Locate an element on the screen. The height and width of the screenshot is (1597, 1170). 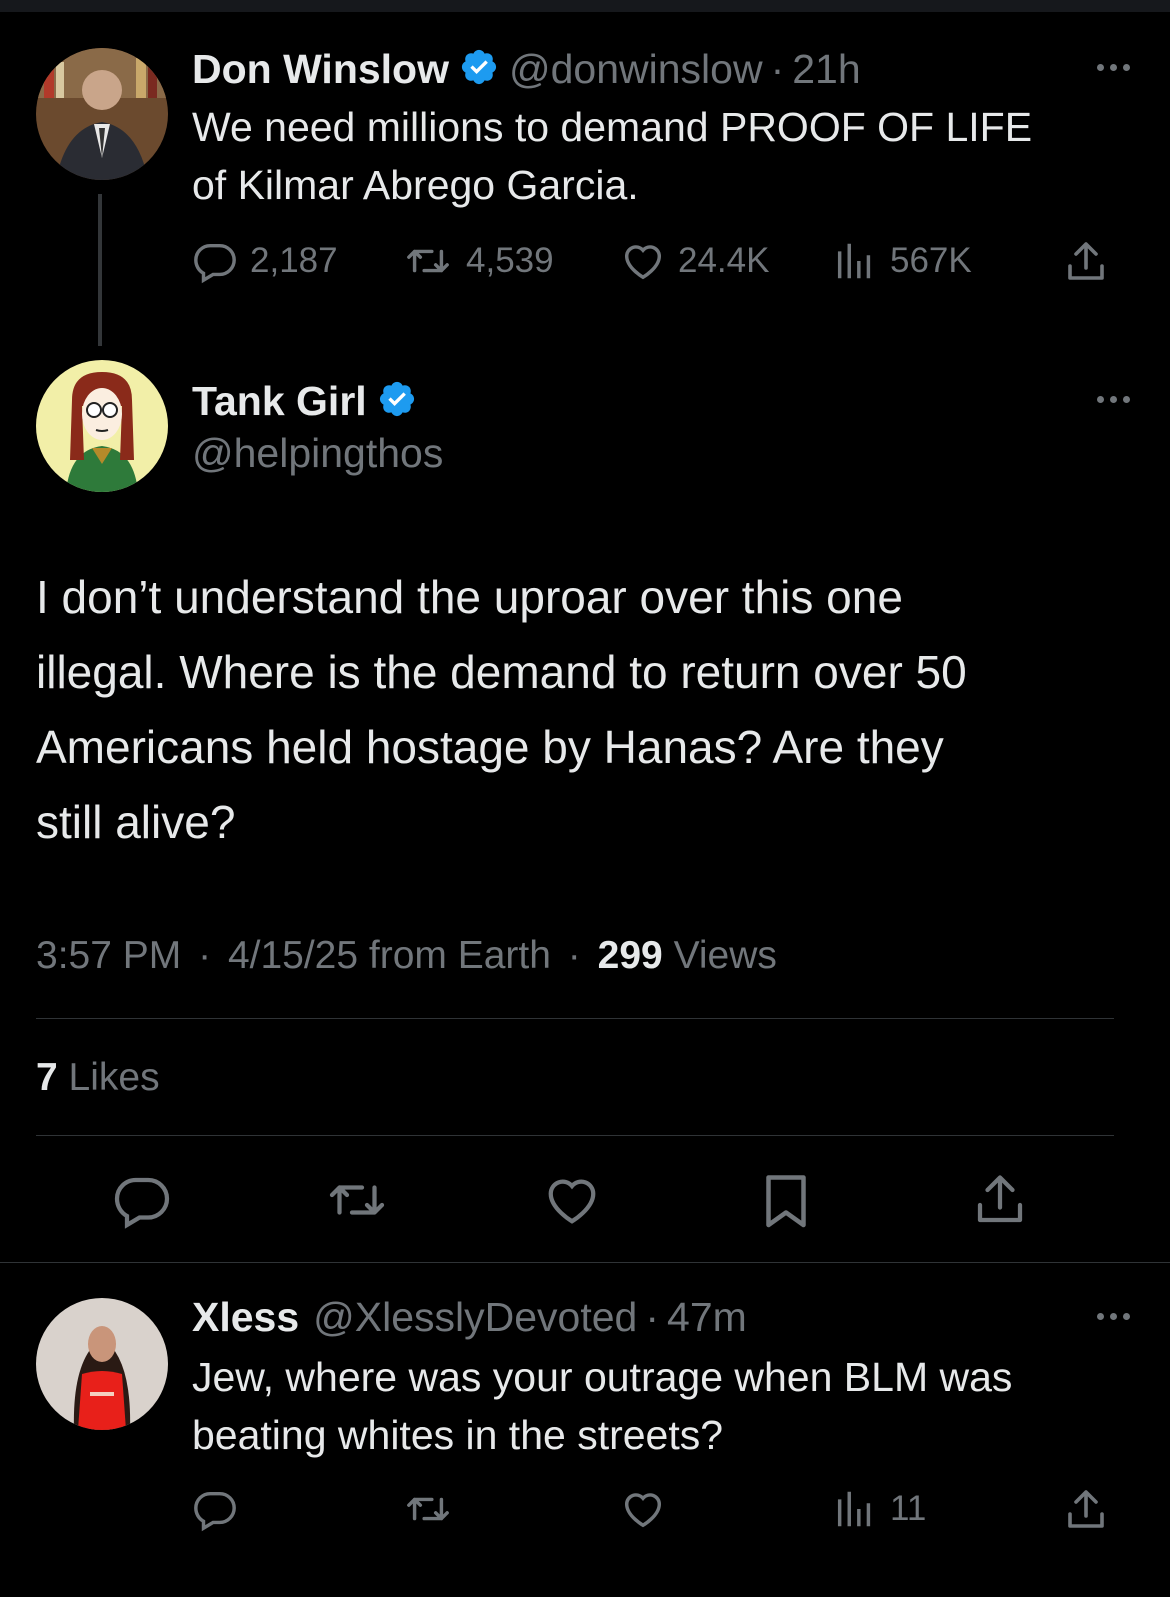
tweet1-header: Don Winslow @donwinslow · 21h is located at coordinates (526, 69).